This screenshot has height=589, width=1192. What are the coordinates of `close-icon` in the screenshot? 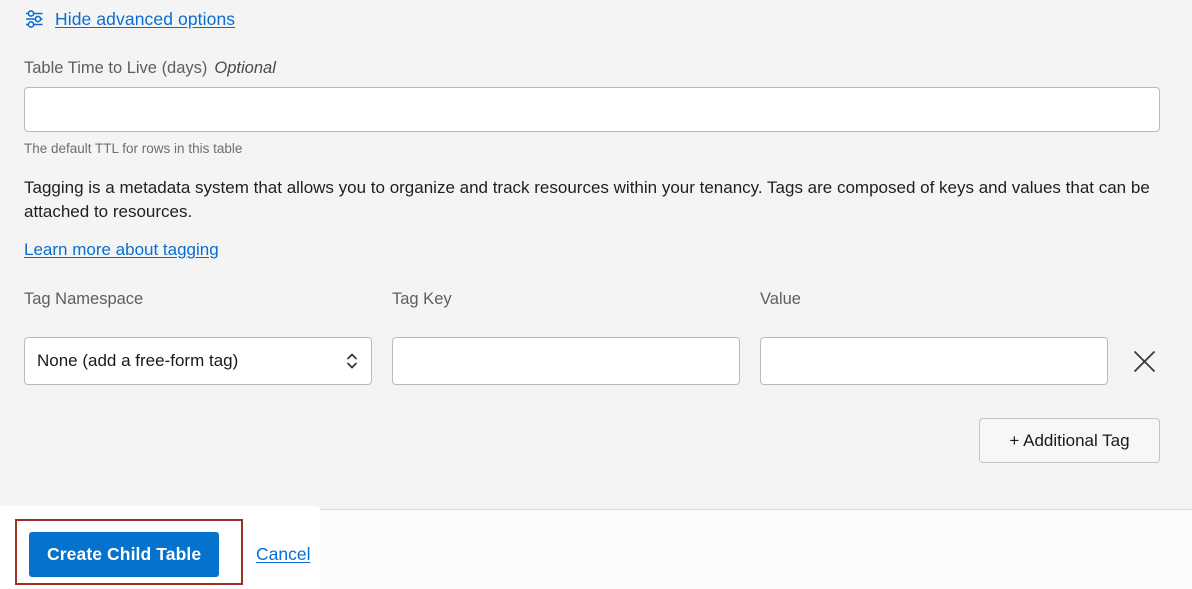 It's located at (1144, 361).